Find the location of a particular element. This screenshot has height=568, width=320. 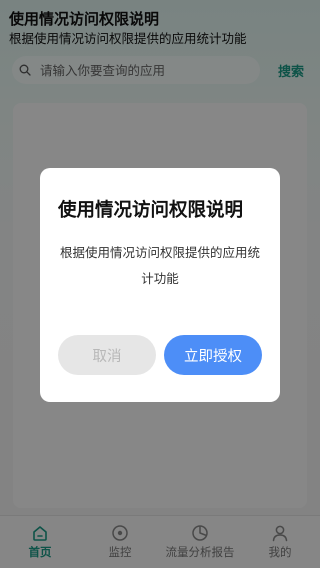

dialog-message: 根据使用情况访问权限提供的应用统计功能 is located at coordinates (159, 265).